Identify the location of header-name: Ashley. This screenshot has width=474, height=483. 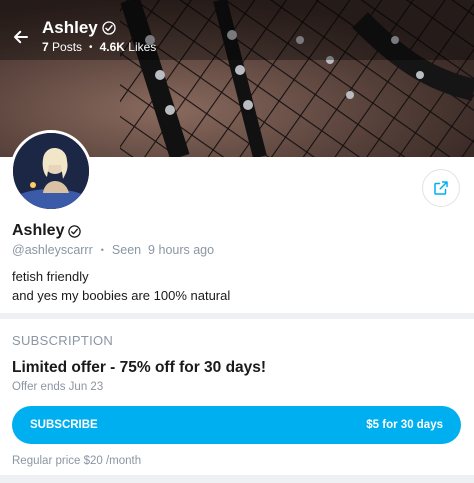
(79, 28).